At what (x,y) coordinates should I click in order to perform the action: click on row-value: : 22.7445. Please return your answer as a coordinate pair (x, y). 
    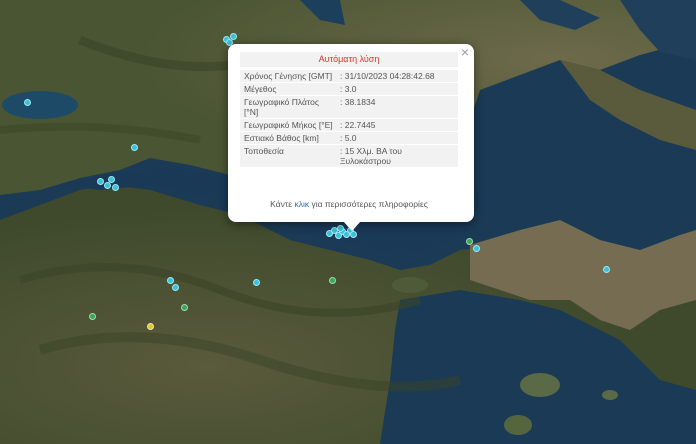
    Looking at the image, I should click on (398, 125).